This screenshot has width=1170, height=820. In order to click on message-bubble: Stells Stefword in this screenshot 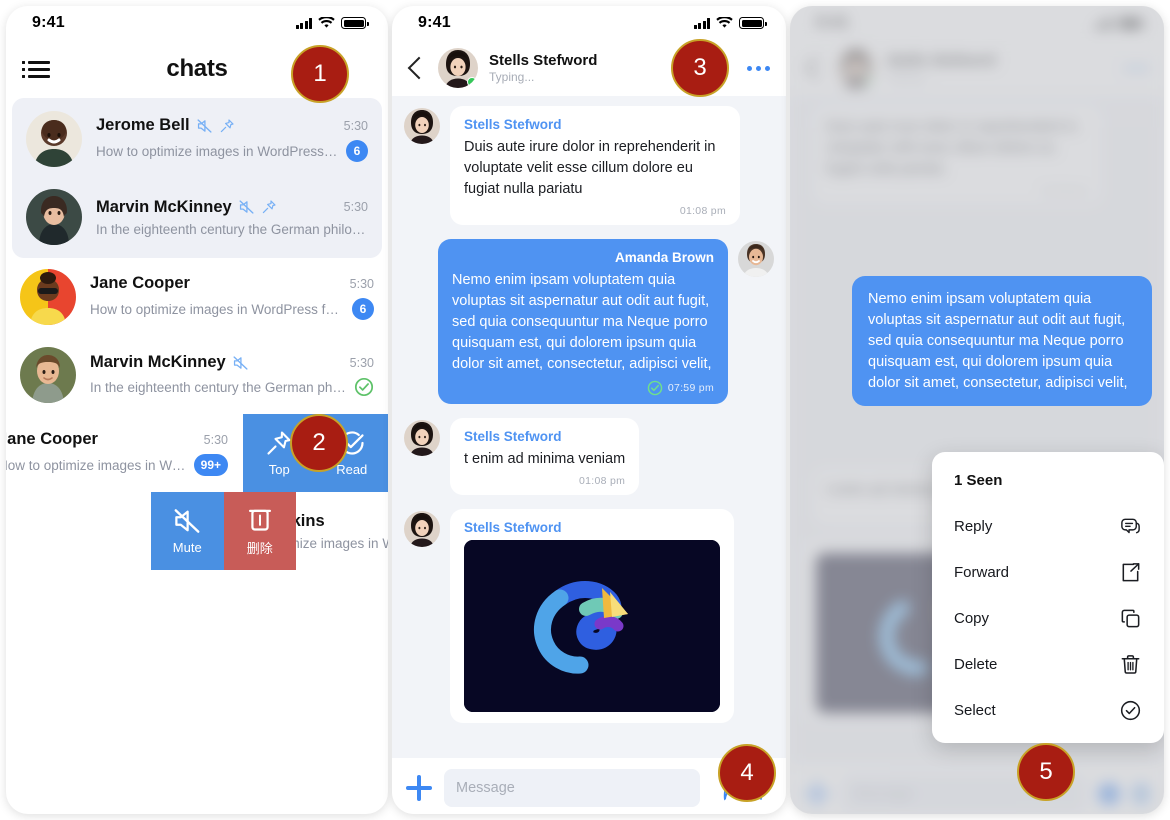, I will do `click(592, 616)`.